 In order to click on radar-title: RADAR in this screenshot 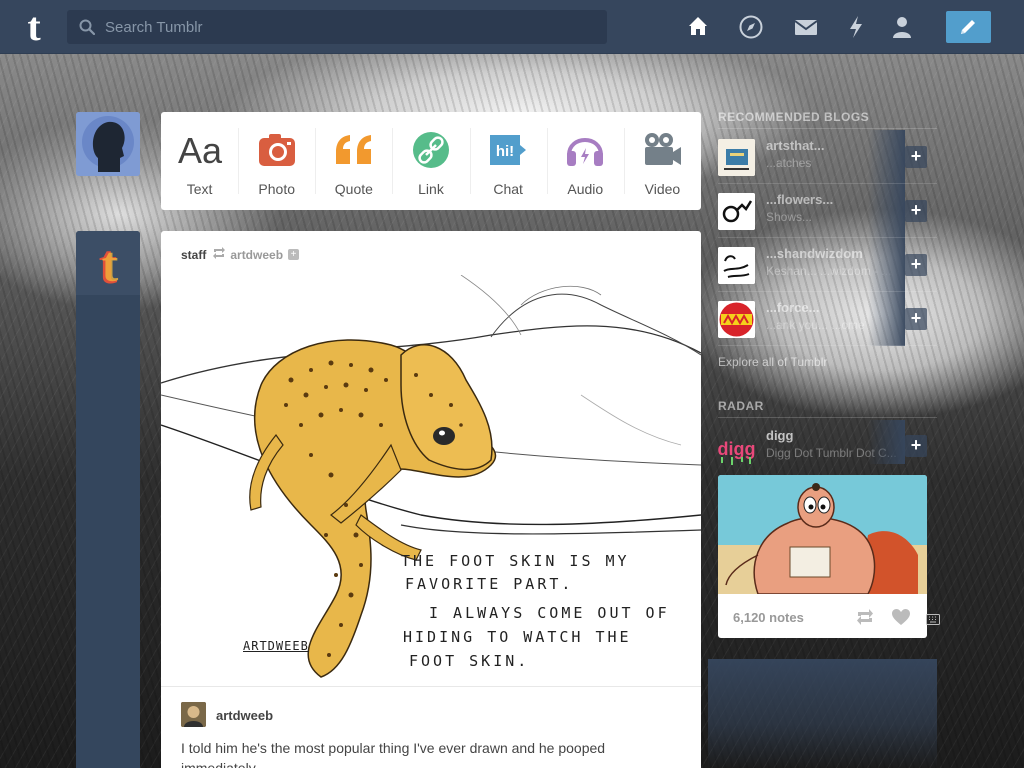, I will do `click(741, 406)`.